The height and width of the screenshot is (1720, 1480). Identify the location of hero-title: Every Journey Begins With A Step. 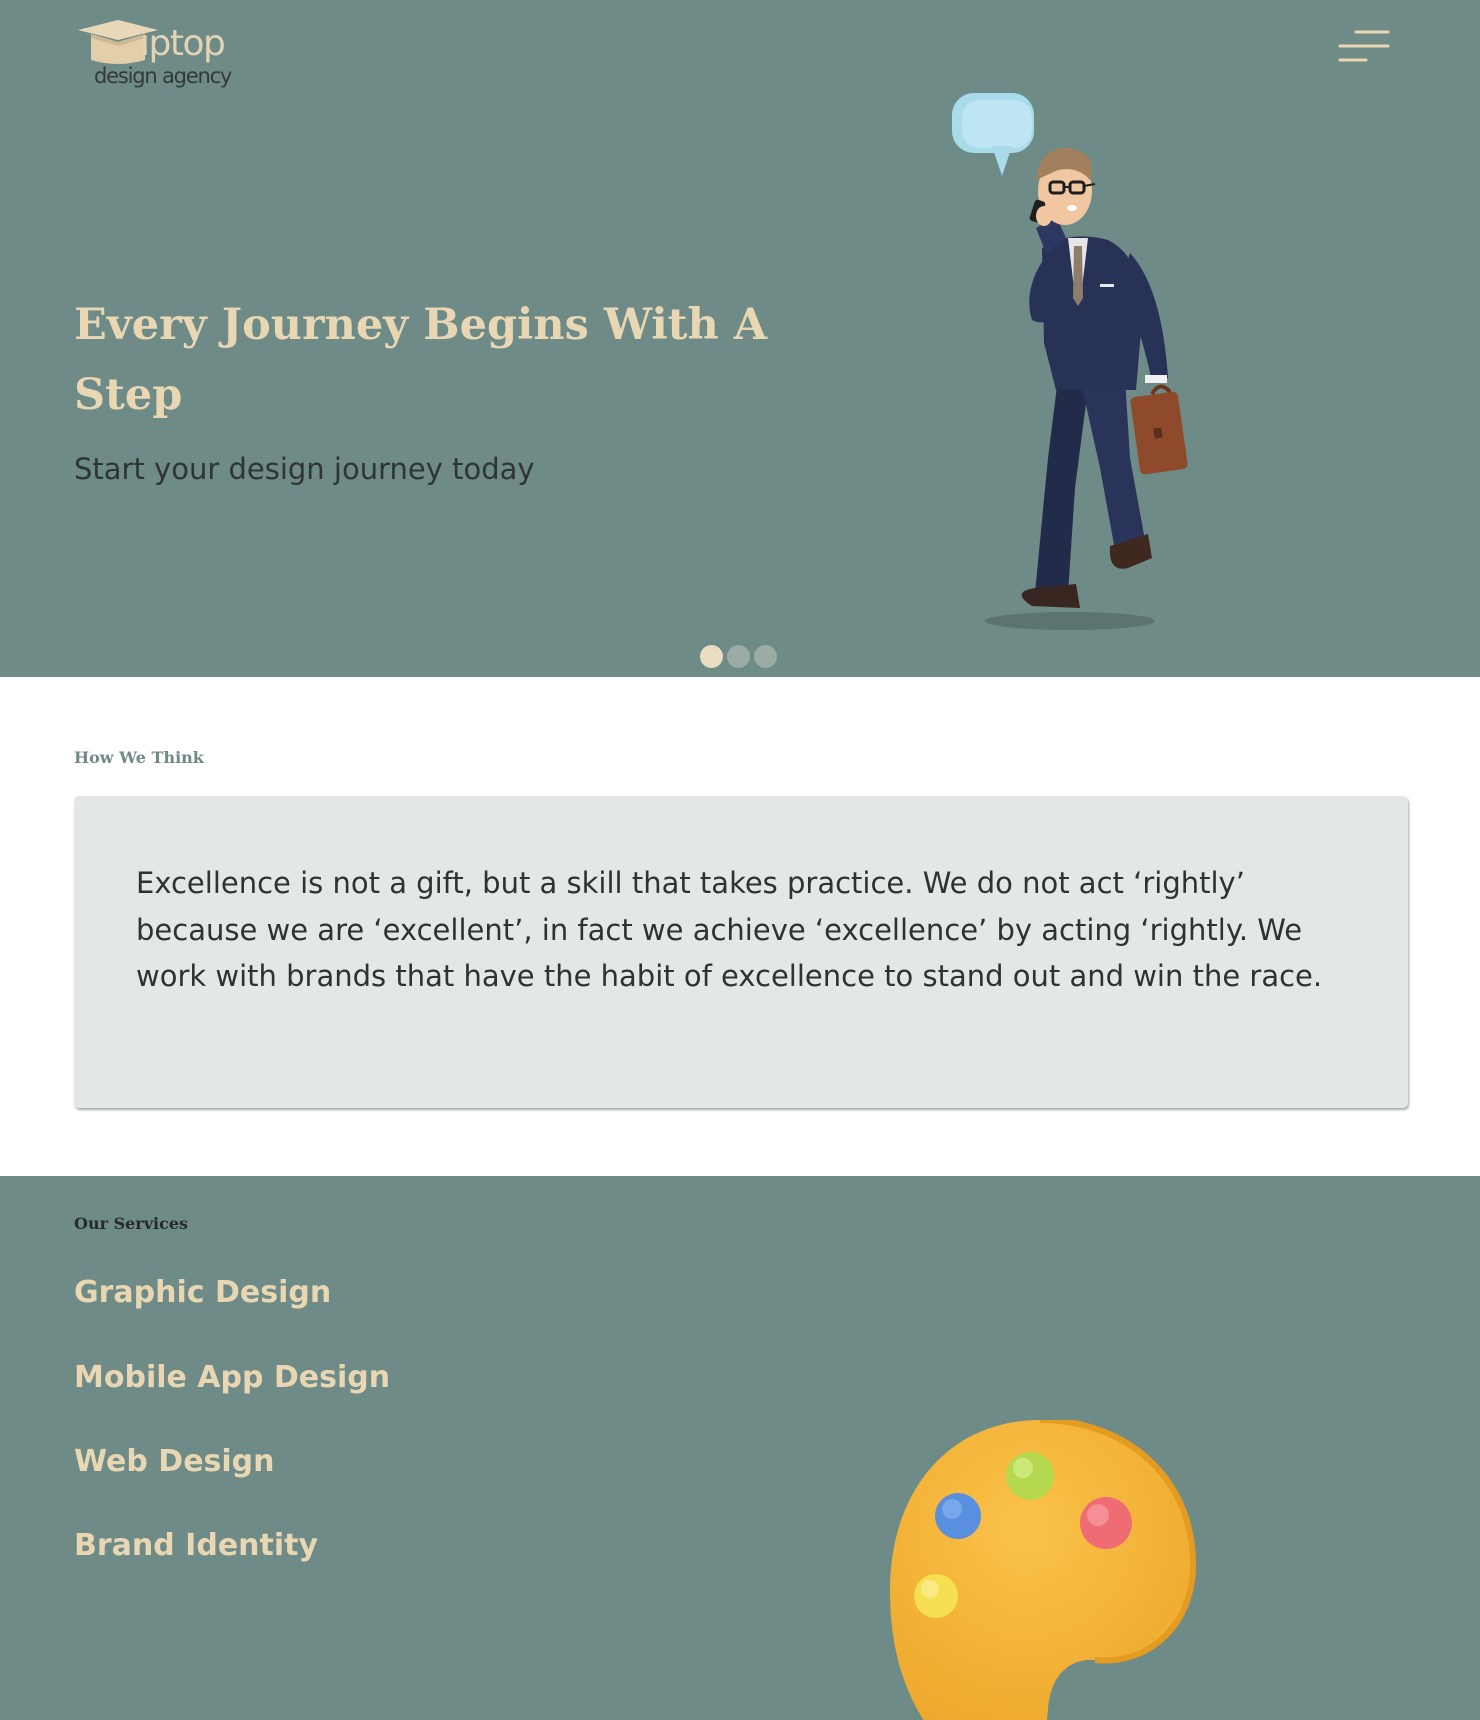
(421, 360).